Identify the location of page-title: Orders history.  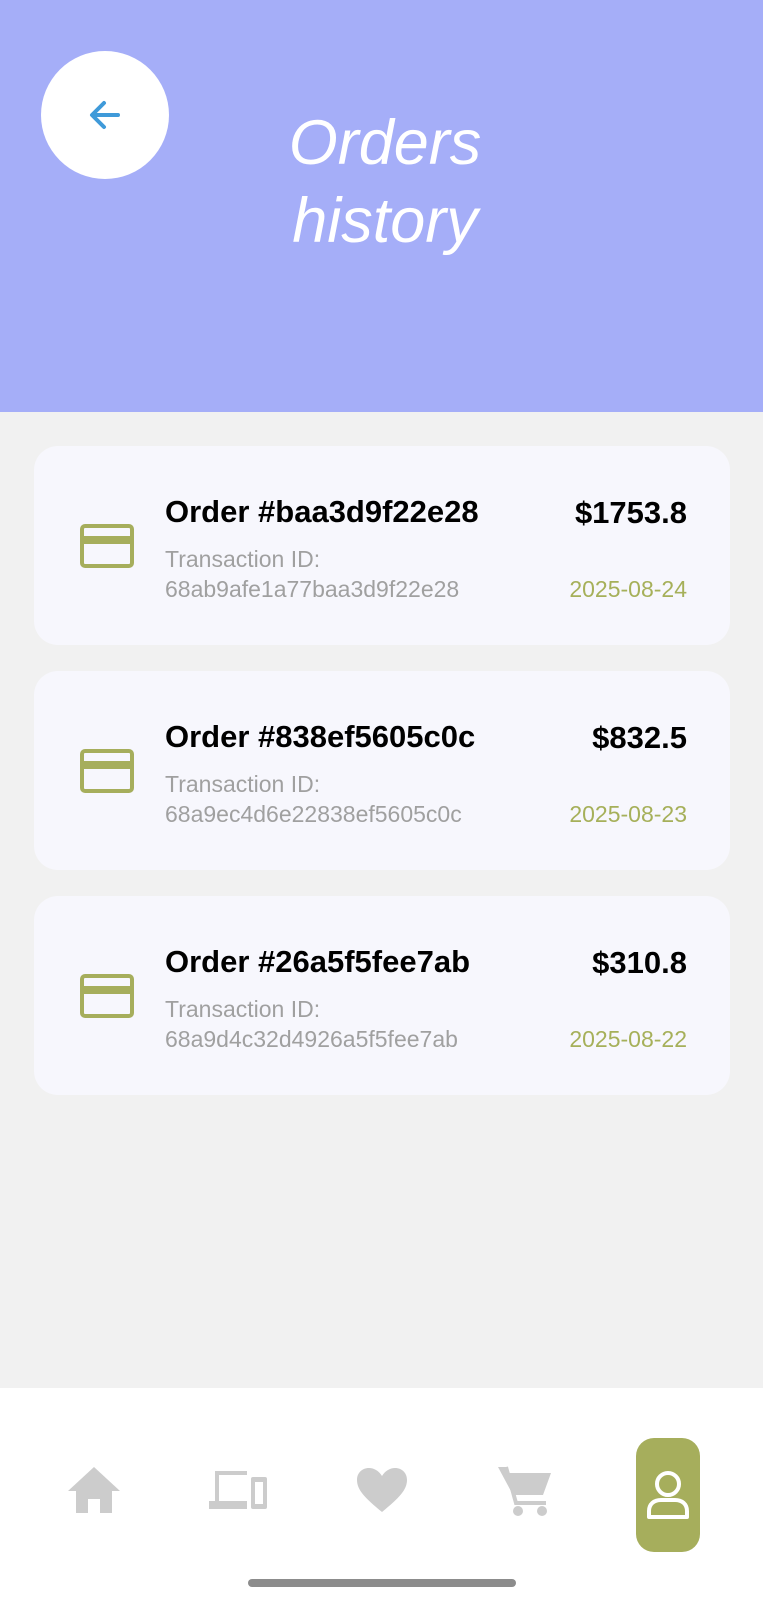
(385, 182).